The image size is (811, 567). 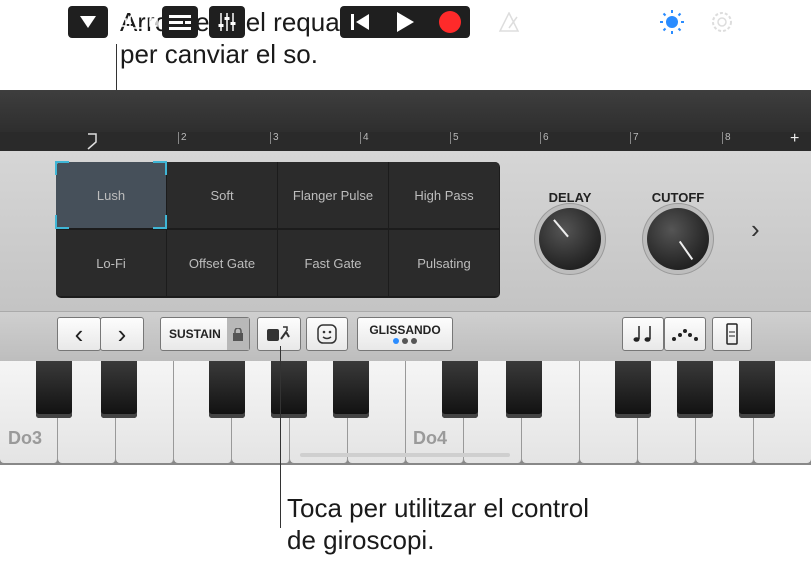 What do you see at coordinates (195, 334) in the screenshot?
I see `sustain-label: SUSTAIN` at bounding box center [195, 334].